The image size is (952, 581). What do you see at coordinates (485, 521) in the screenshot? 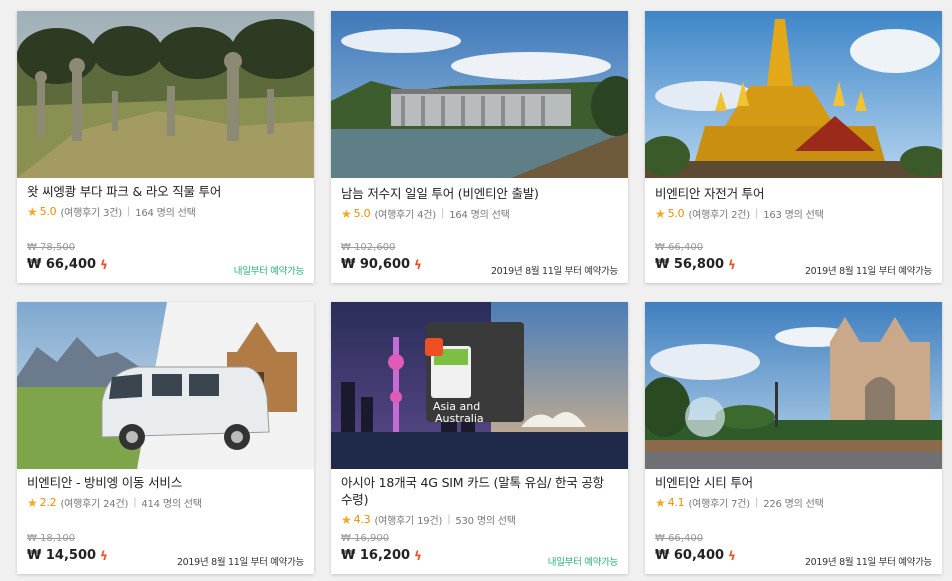
I see `selected-count: 530 명의 선택` at bounding box center [485, 521].